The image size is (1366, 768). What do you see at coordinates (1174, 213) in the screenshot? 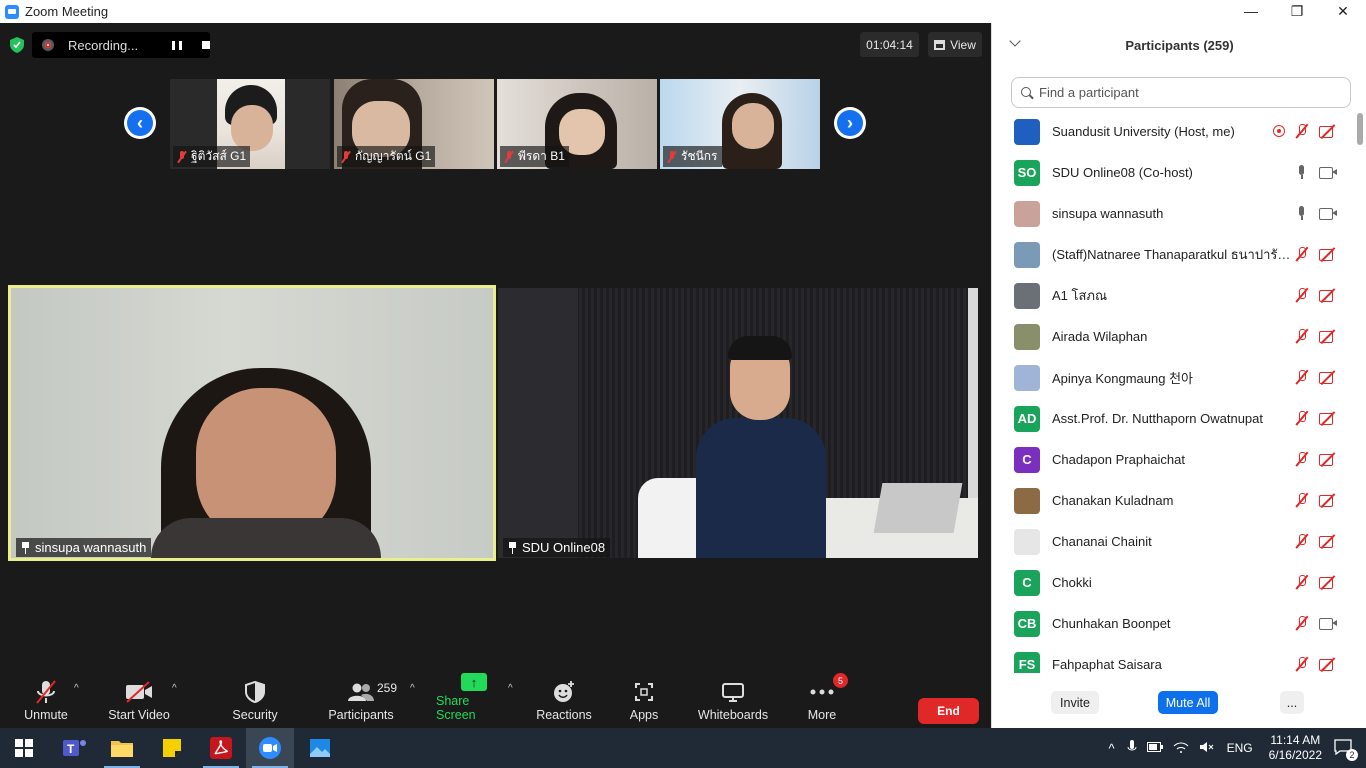
I see `participant-row: sinsupa wannasuth` at bounding box center [1174, 213].